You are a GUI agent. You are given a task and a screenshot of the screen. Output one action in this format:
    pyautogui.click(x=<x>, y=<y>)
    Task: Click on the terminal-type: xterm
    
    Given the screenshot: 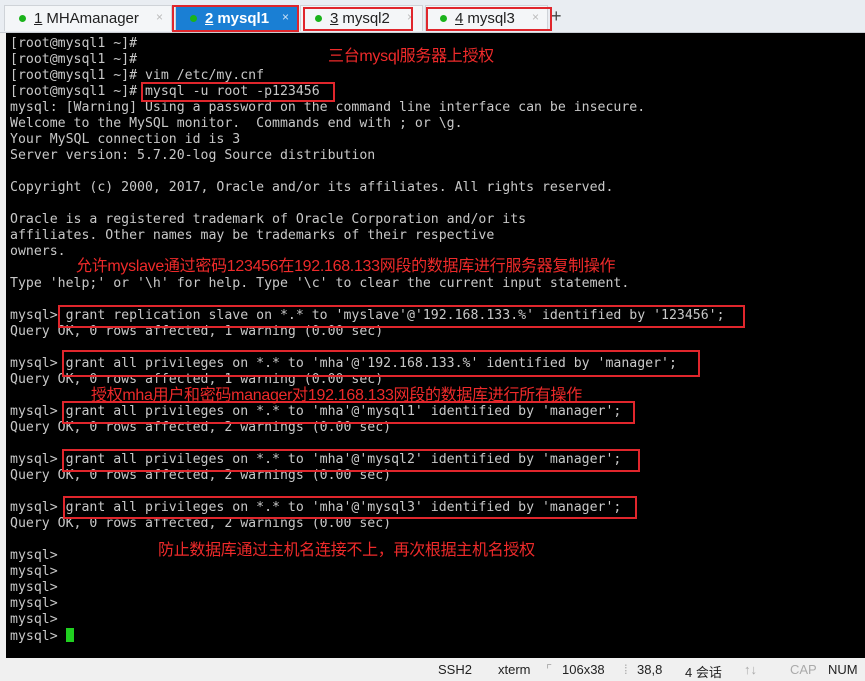 What is the action you would take?
    pyautogui.click(x=514, y=669)
    